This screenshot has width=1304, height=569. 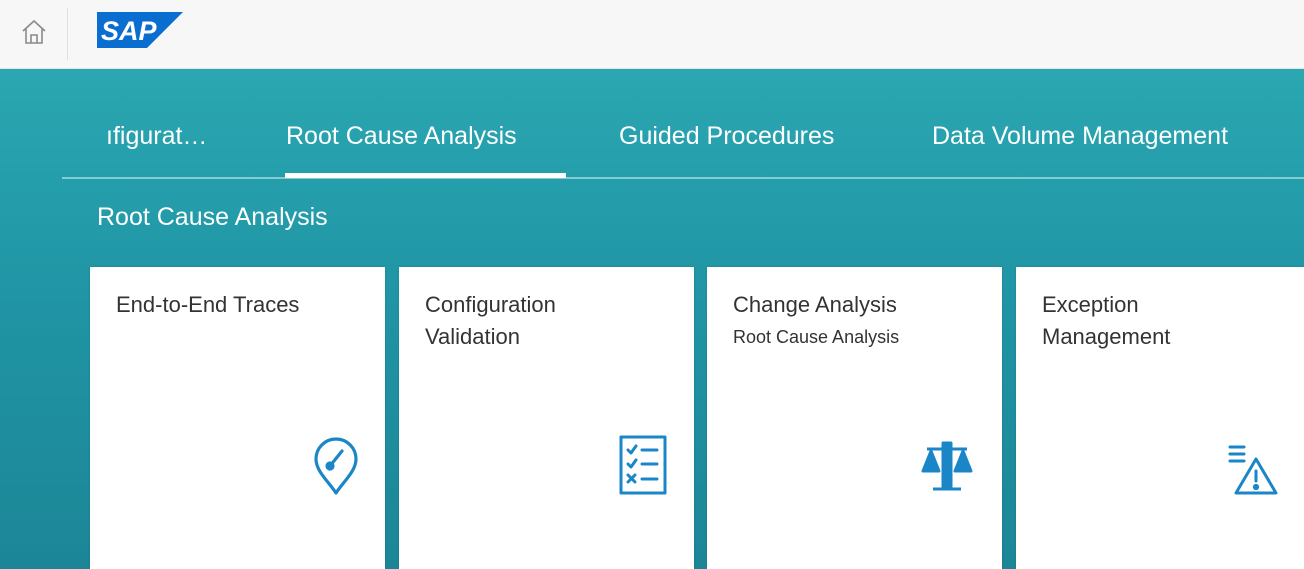 What do you see at coordinates (237, 418) in the screenshot?
I see `tile-end-to-end-traces: End-to-End Traces` at bounding box center [237, 418].